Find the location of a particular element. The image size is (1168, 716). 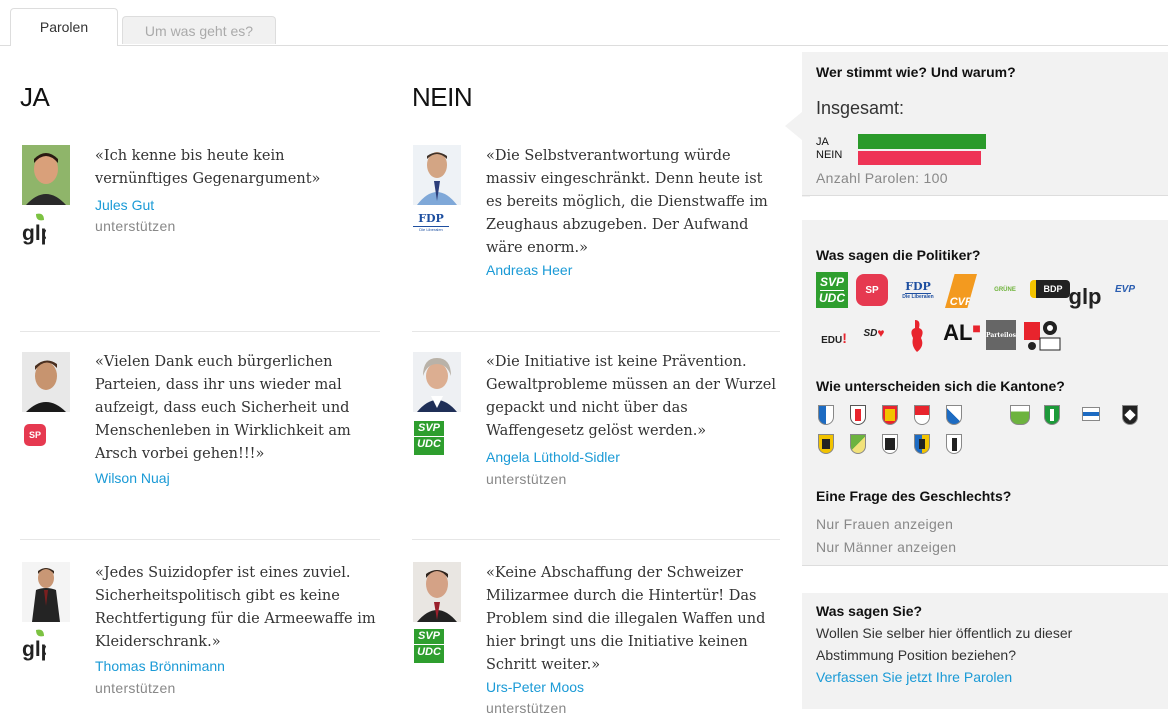

canton-st-gallen-icon is located at coordinates (1052, 415).